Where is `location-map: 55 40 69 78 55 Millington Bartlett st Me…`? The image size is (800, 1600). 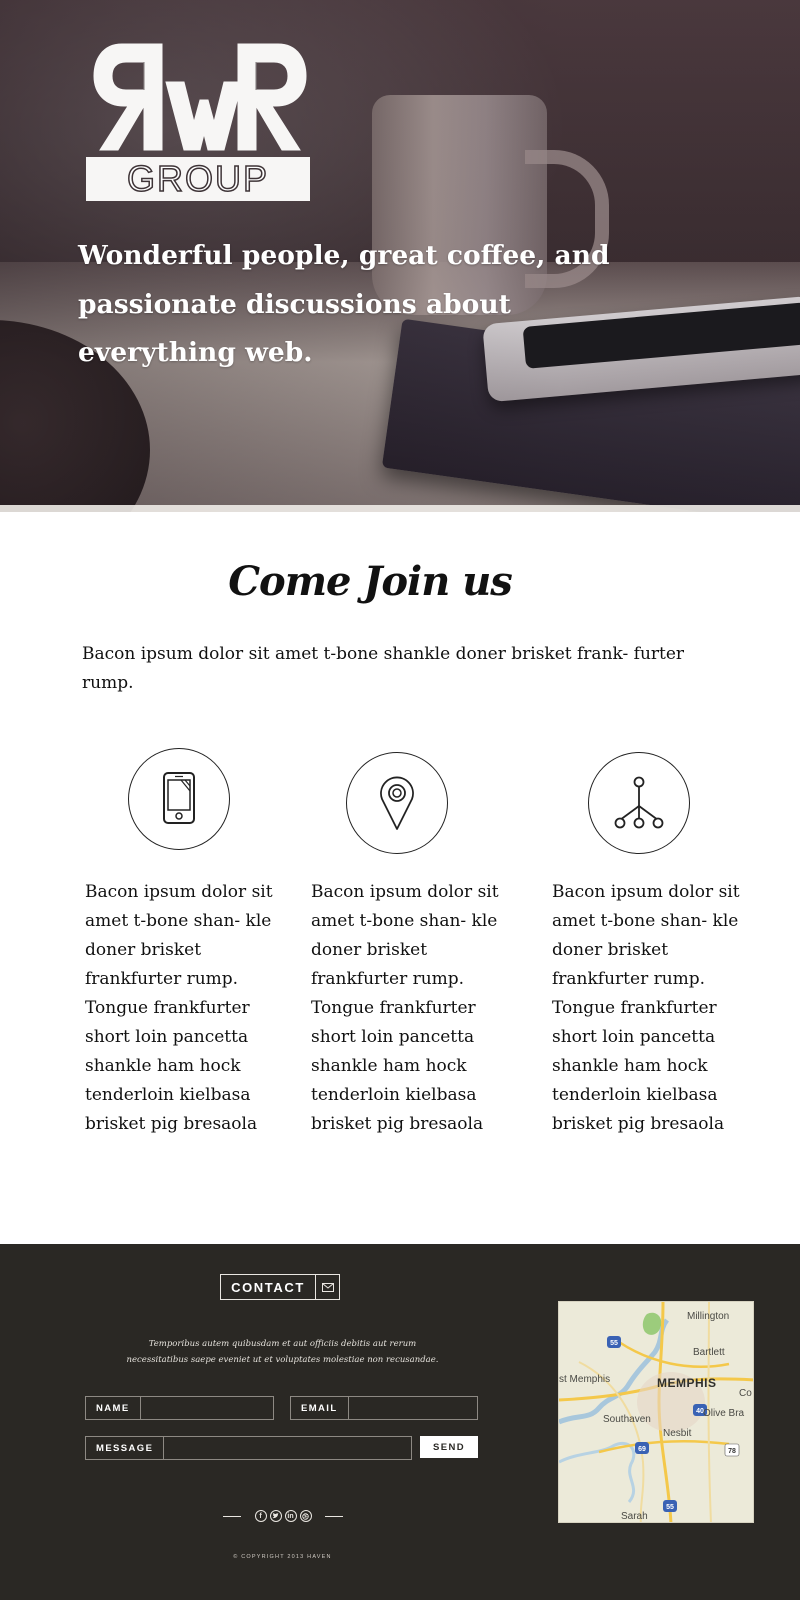
location-map: 55 40 69 78 55 Millington Bartlett st Me… is located at coordinates (656, 1412).